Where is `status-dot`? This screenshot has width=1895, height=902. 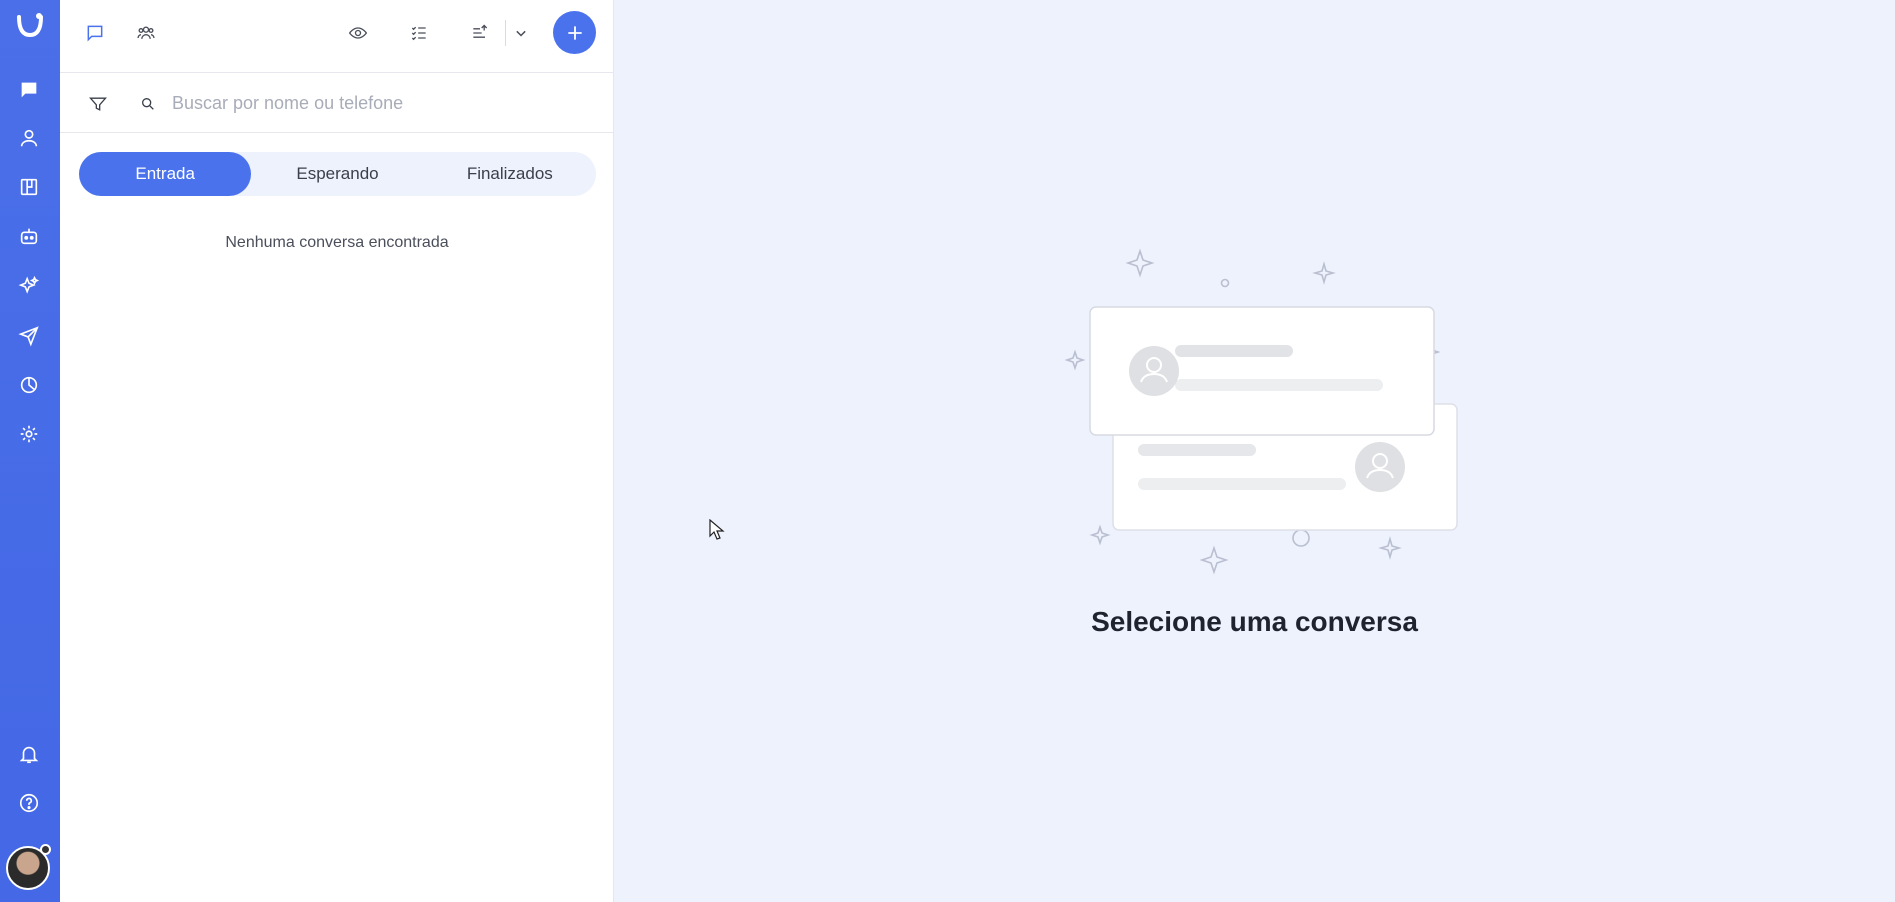
status-dot is located at coordinates (45, 849).